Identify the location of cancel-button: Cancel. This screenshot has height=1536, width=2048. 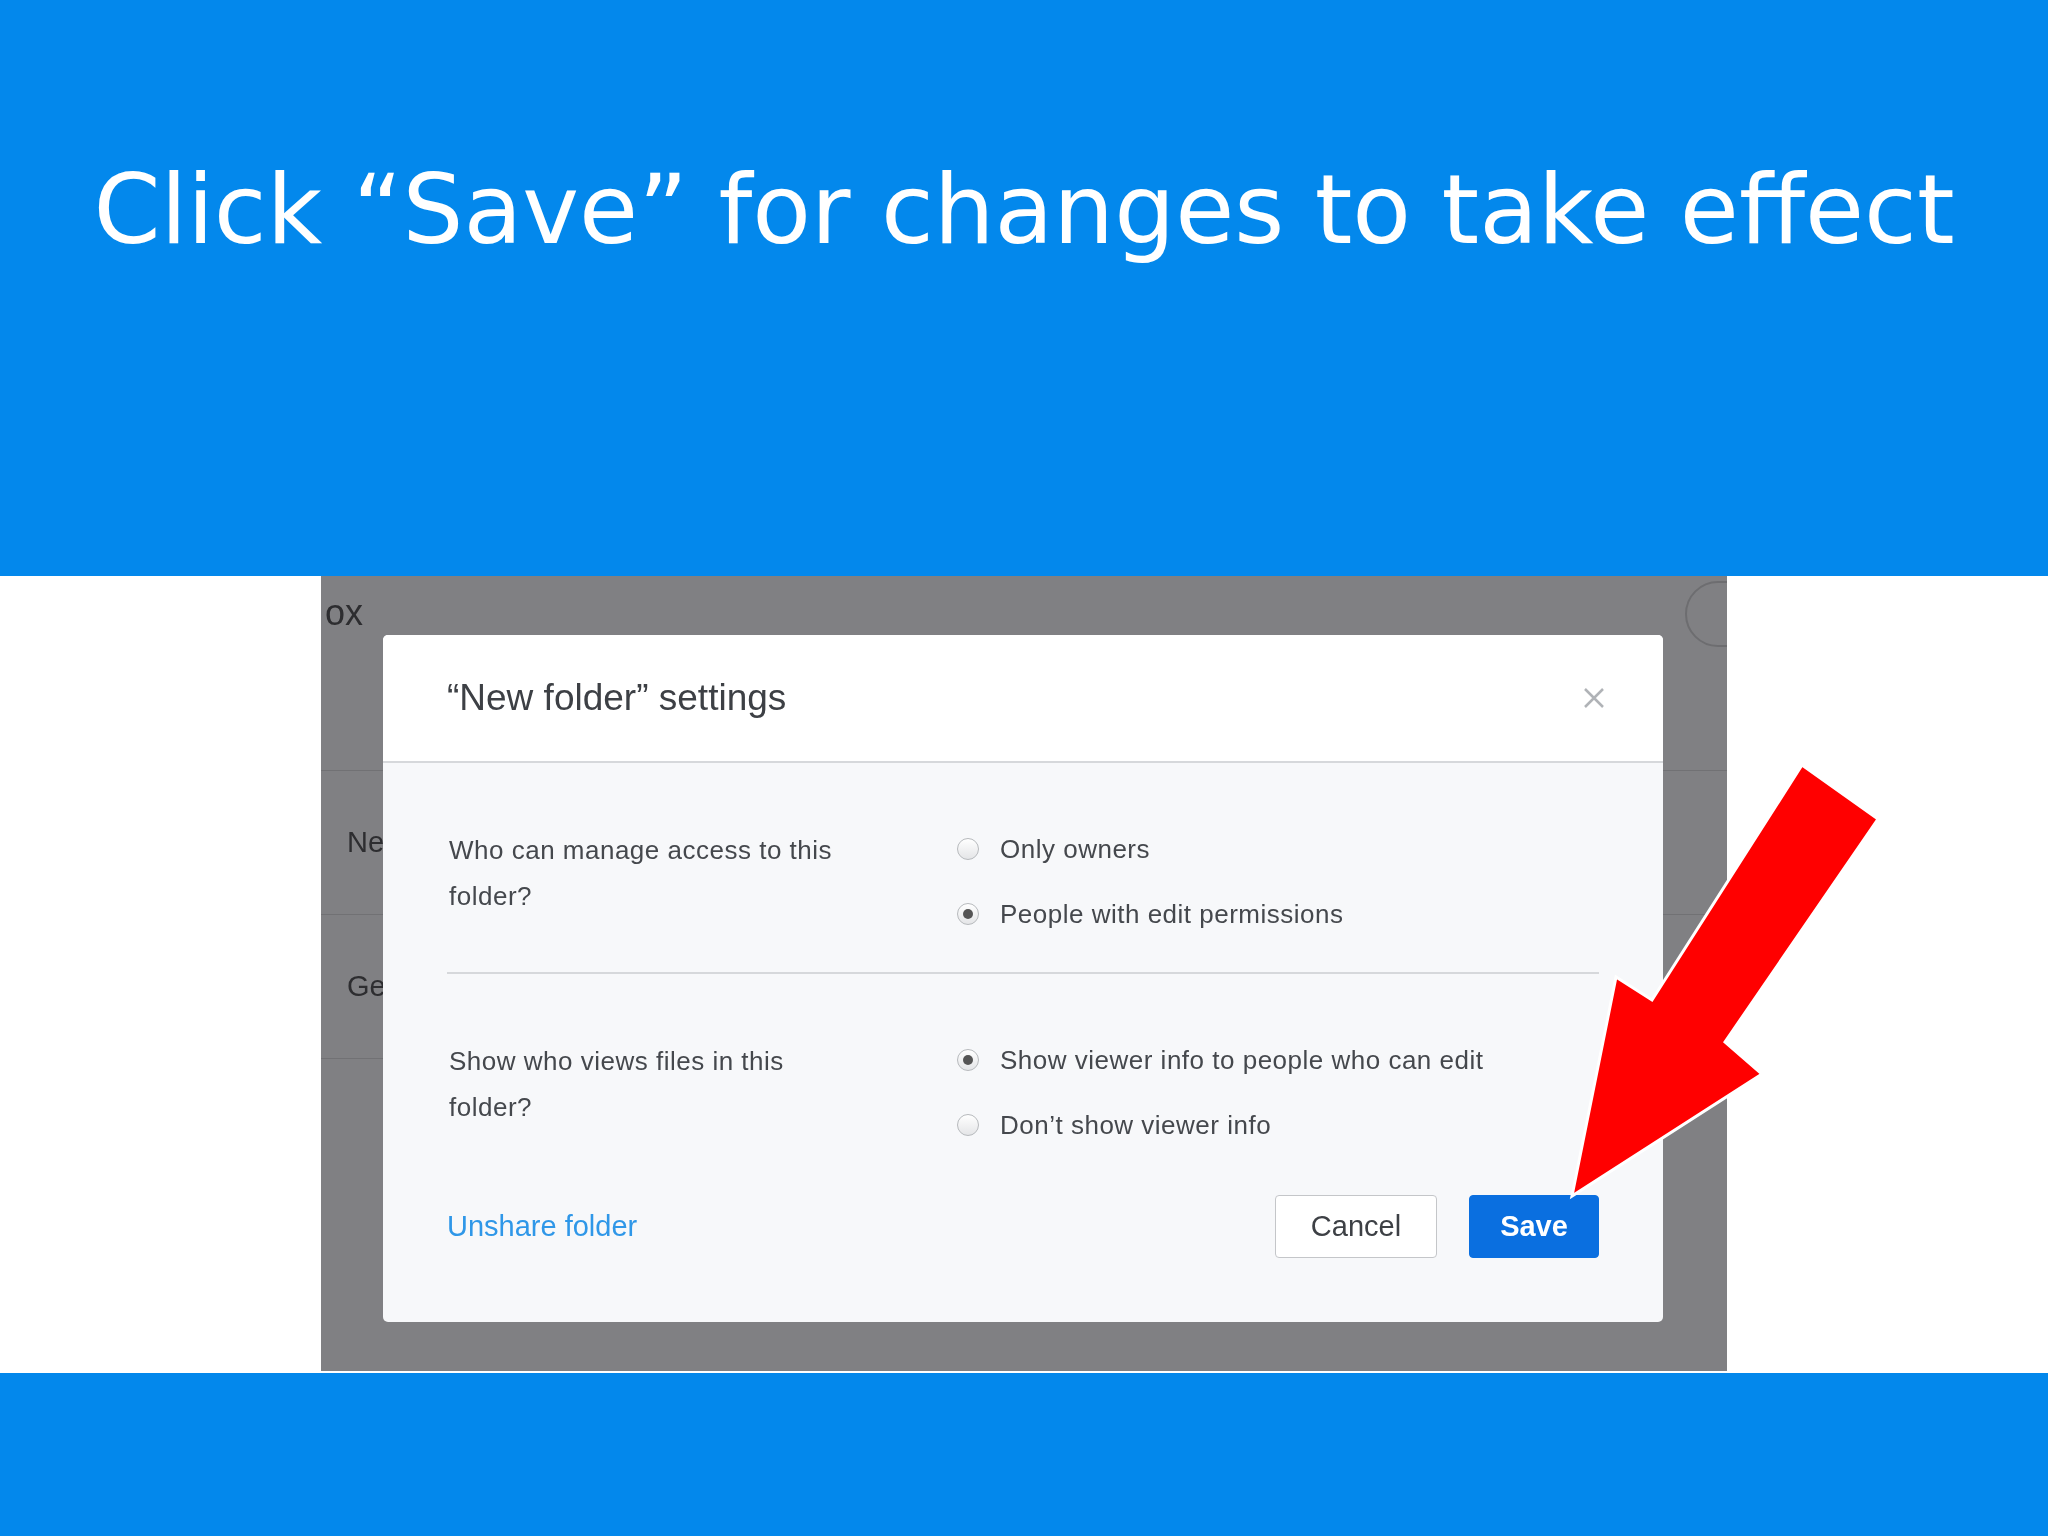
(1356, 1226).